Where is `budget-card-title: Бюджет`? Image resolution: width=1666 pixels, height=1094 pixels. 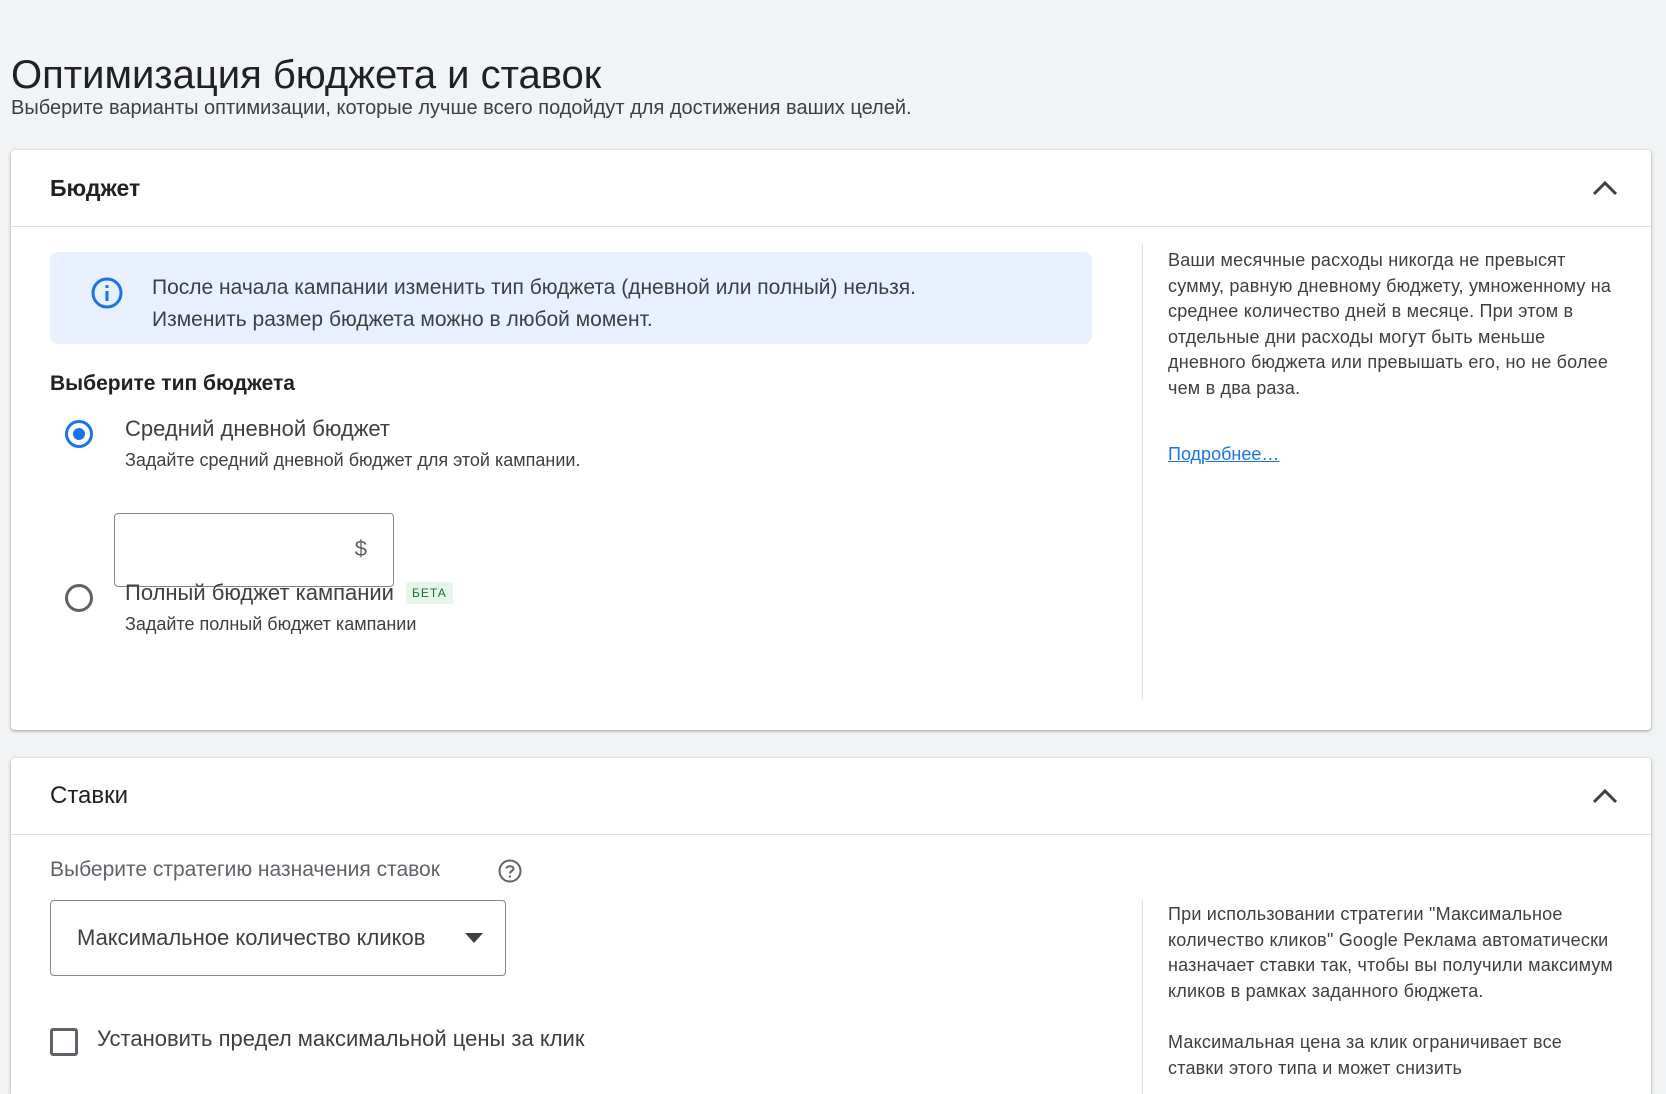 budget-card-title: Бюджет is located at coordinates (95, 188).